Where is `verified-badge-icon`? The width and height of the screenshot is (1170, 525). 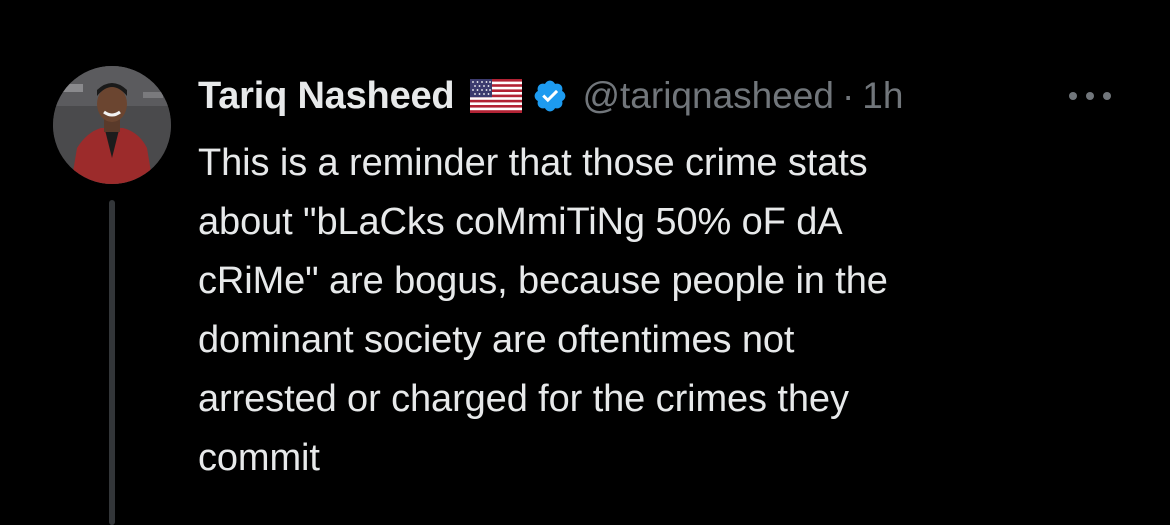 verified-badge-icon is located at coordinates (550, 96).